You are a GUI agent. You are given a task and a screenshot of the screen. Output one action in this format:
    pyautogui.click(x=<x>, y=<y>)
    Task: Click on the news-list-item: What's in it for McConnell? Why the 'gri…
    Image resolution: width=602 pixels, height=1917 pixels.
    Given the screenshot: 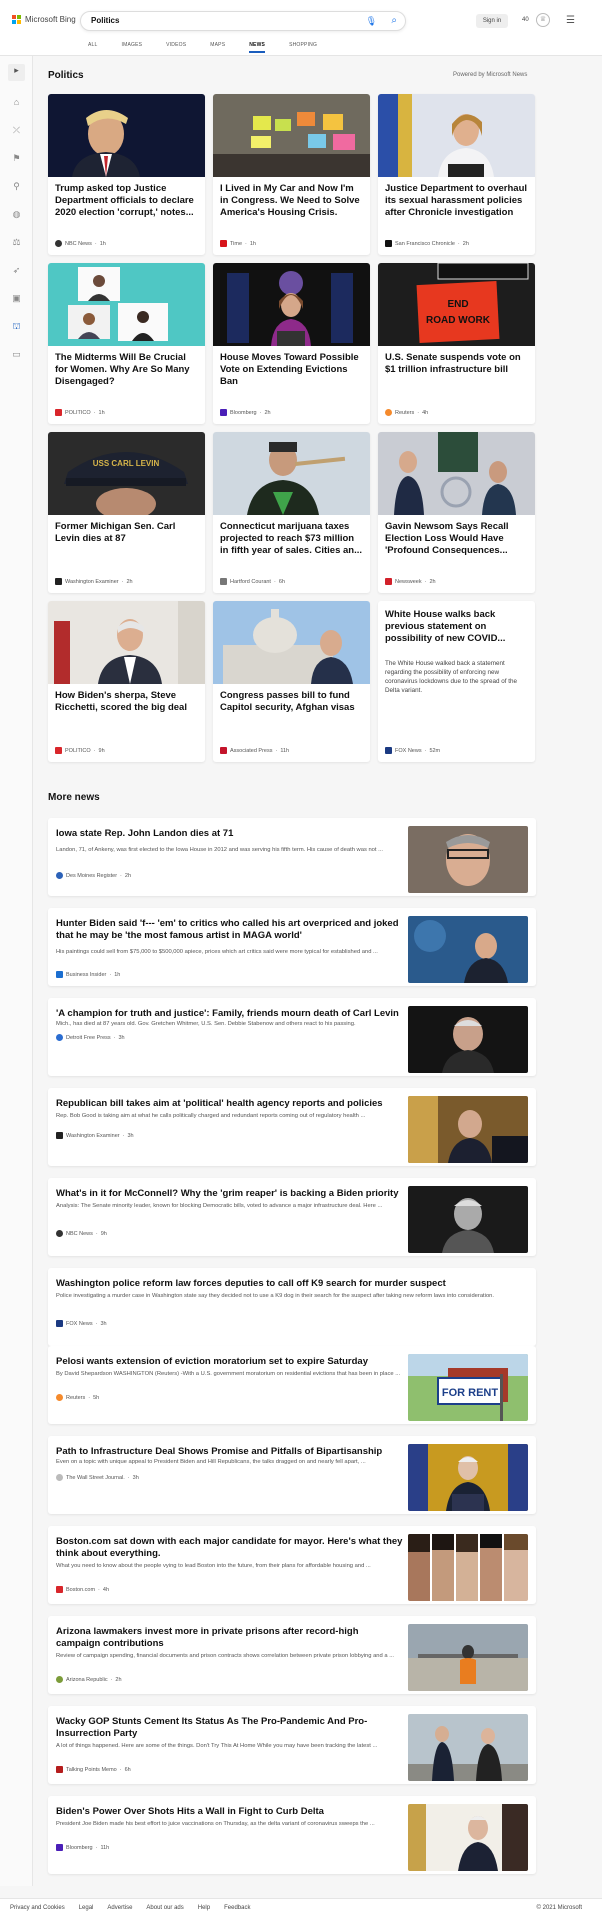 What is the action you would take?
    pyautogui.click(x=292, y=1217)
    